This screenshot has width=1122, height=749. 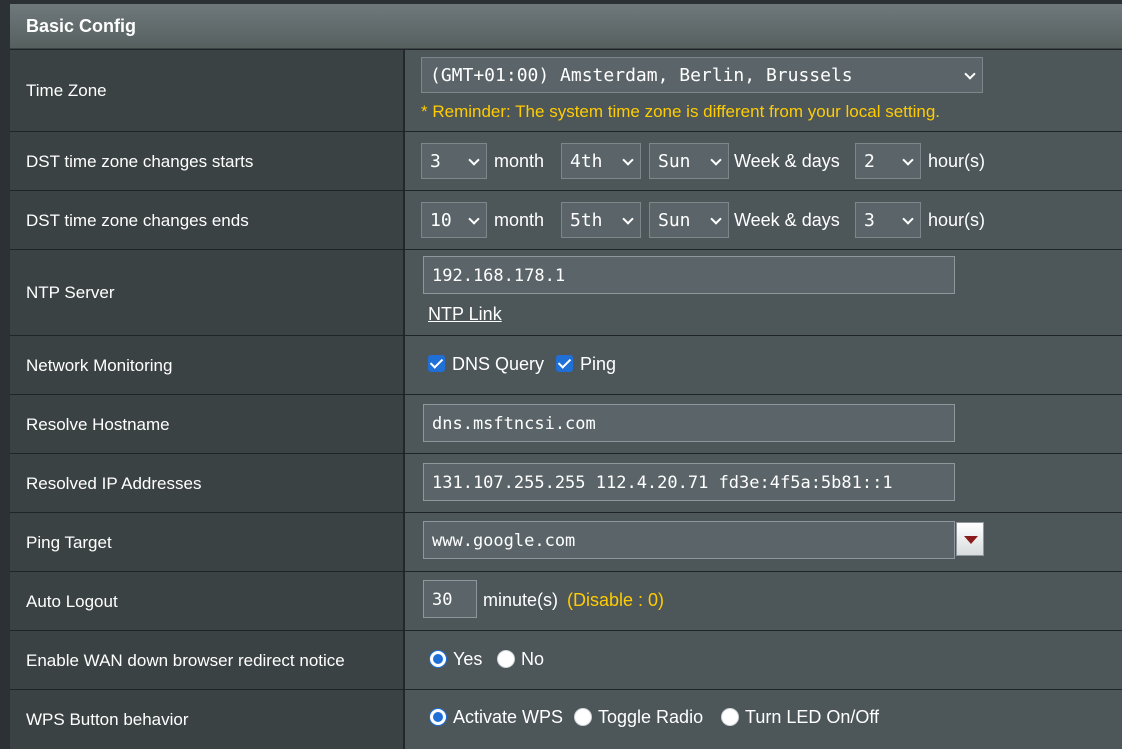 What do you see at coordinates (114, 483) in the screenshot?
I see `resolved-ip-label: Resolved IP Addresses` at bounding box center [114, 483].